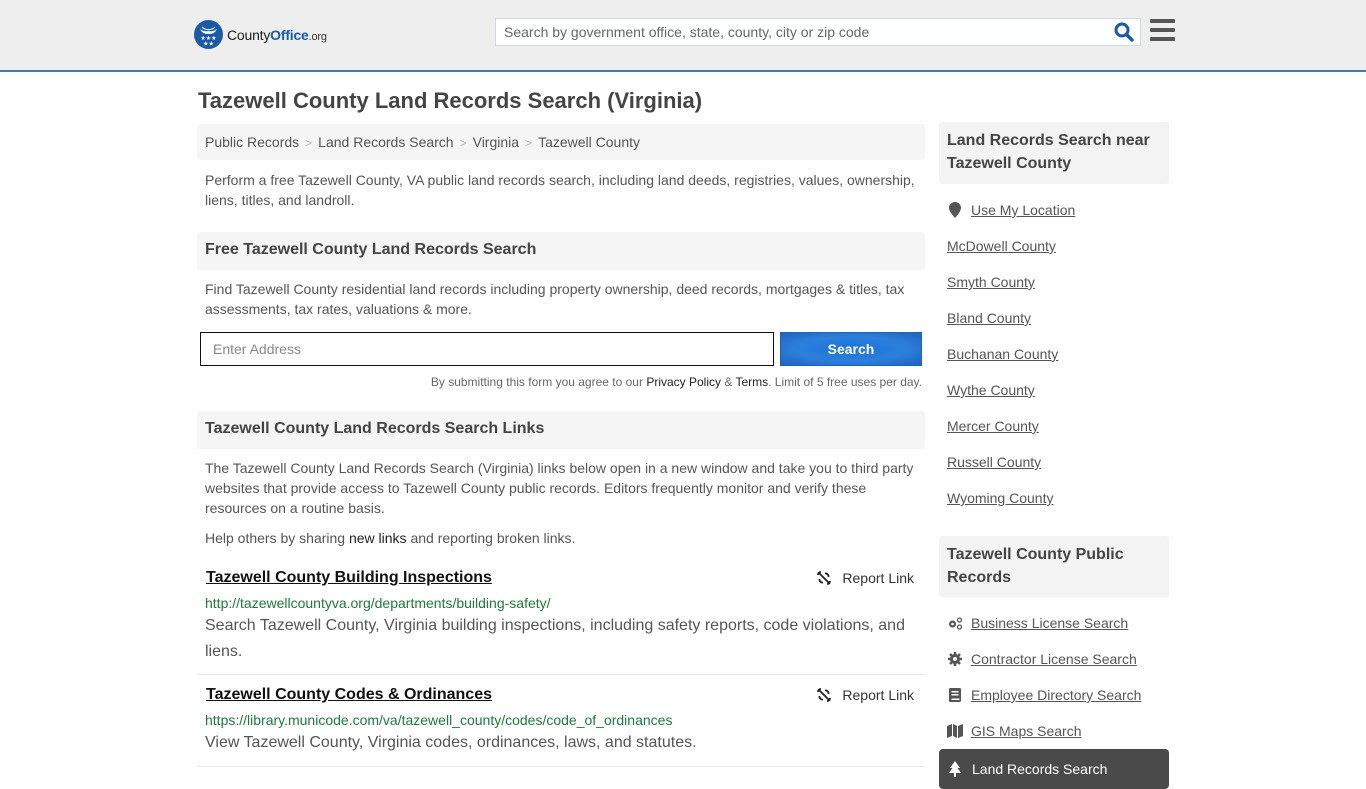  Describe the element at coordinates (993, 426) in the screenshot. I see `nearby-county-link: Mercer County` at that location.